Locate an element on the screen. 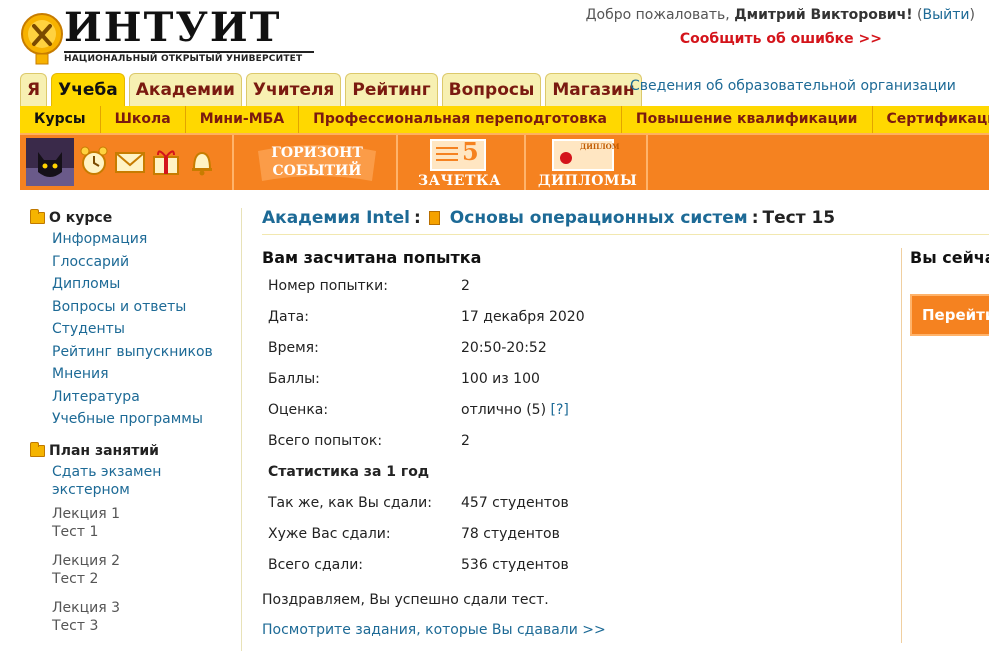 The width and height of the screenshot is (989, 651). stat-label: Дата: is located at coordinates (288, 316).